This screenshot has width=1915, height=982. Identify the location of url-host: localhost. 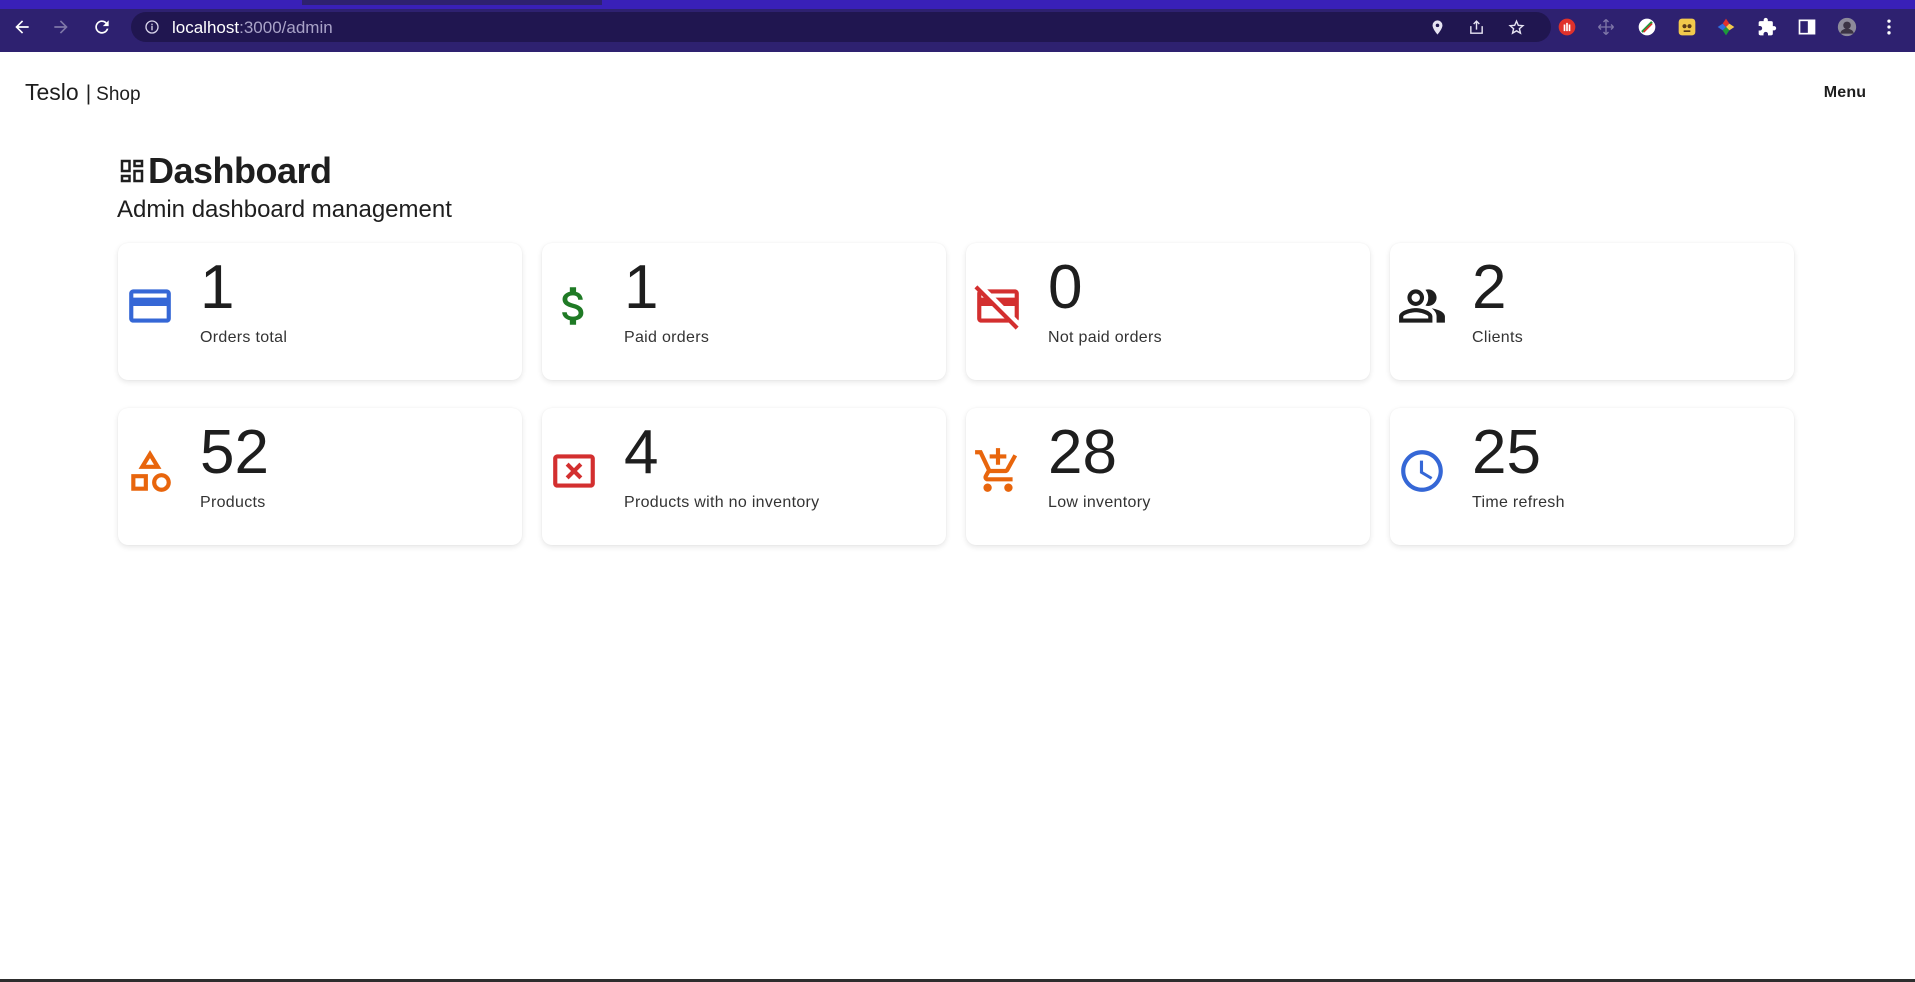
(206, 27).